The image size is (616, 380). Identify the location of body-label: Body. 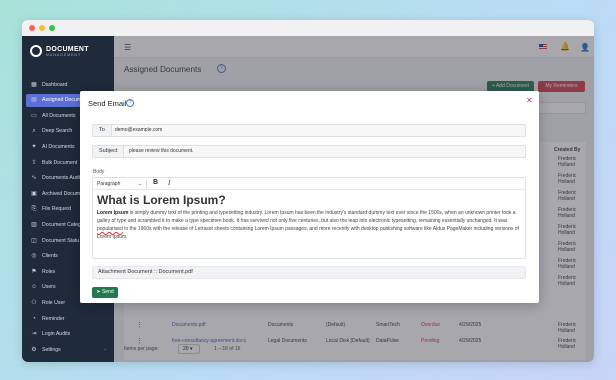
(99, 172).